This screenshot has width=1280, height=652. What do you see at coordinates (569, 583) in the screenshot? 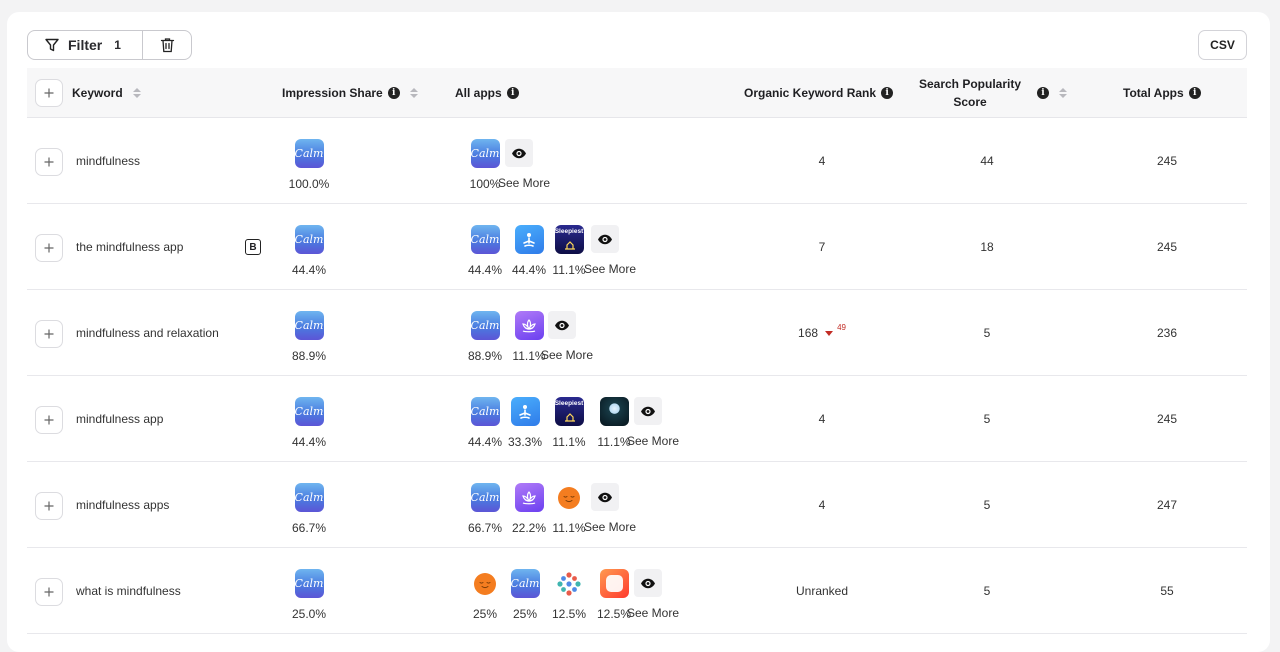
I see `dots-app-icon` at bounding box center [569, 583].